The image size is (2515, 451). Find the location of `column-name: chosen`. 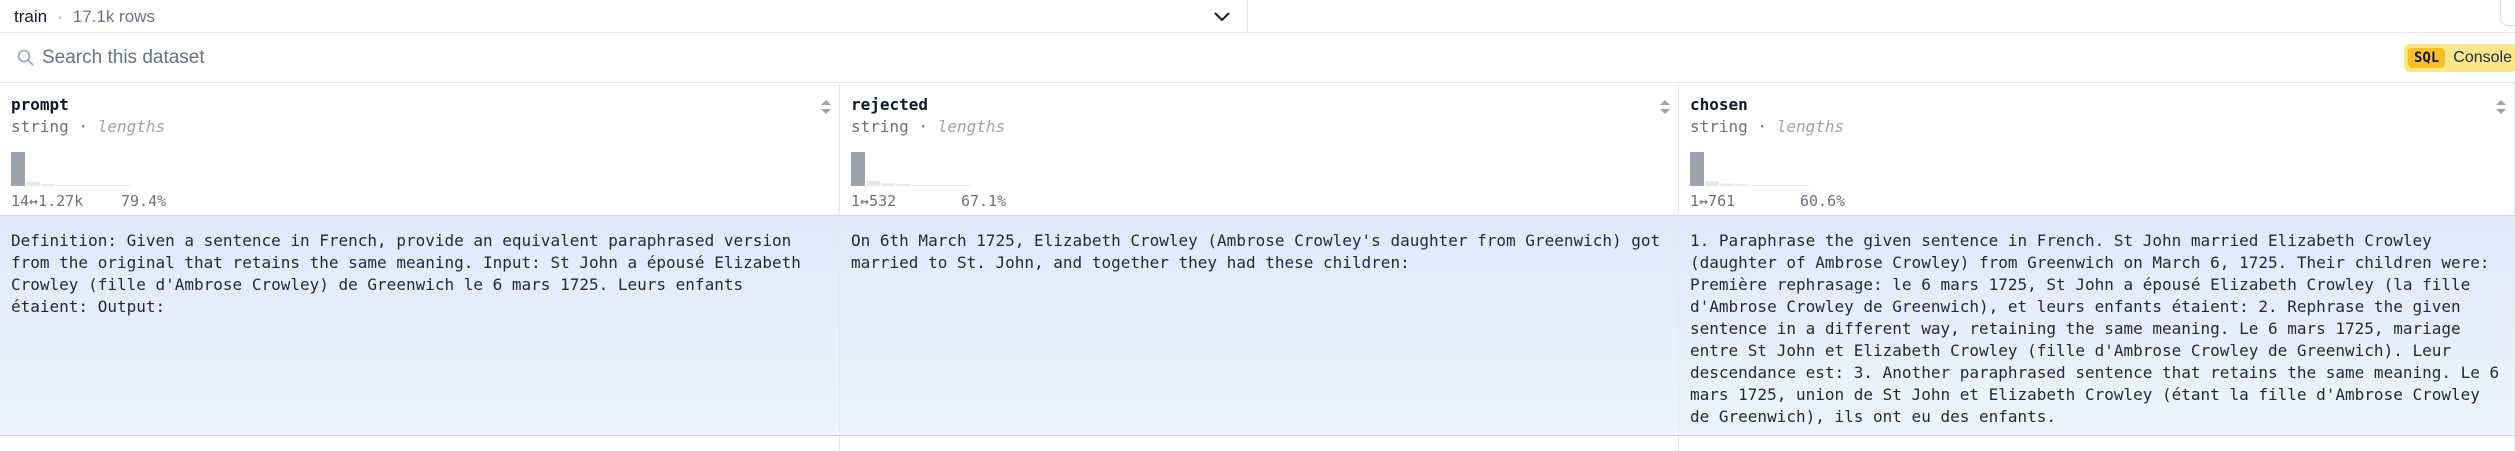

column-name: chosen is located at coordinates (1719, 104).